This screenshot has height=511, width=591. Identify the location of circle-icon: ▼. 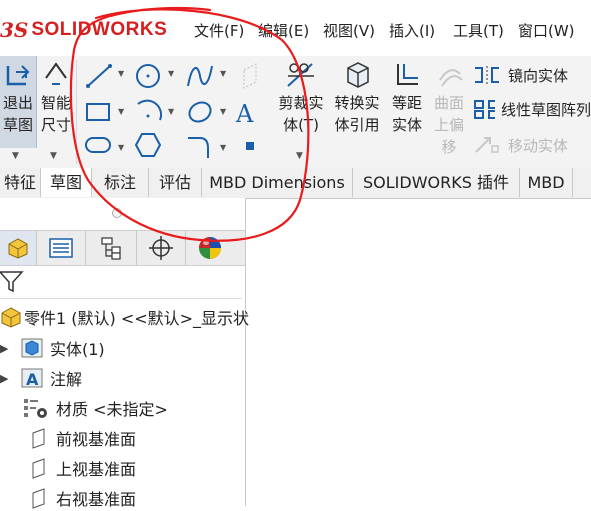
(155, 76).